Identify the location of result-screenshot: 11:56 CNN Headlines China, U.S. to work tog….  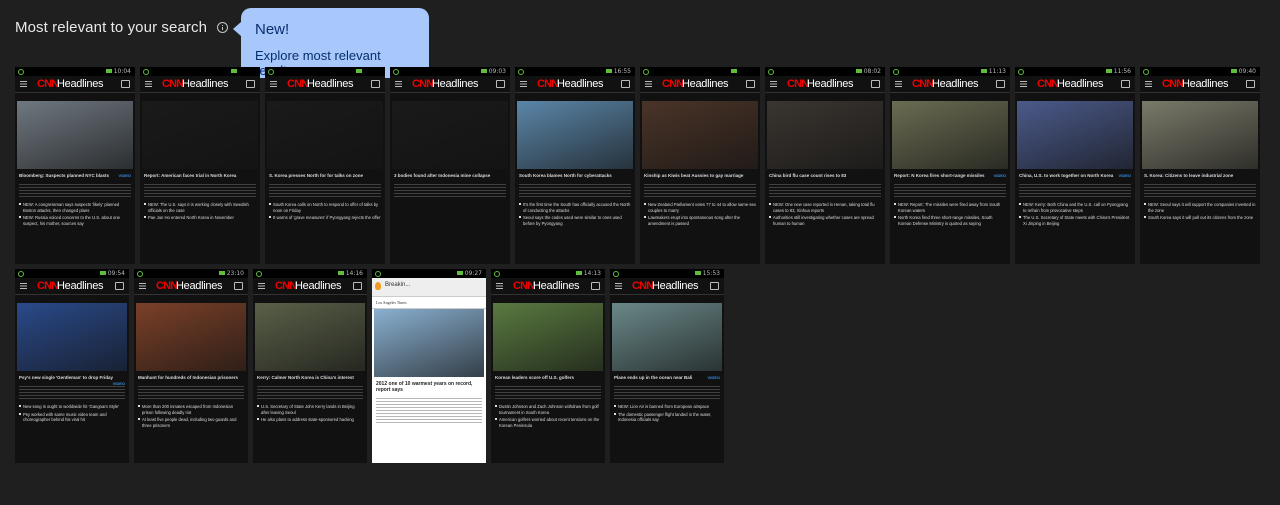
(1075, 165).